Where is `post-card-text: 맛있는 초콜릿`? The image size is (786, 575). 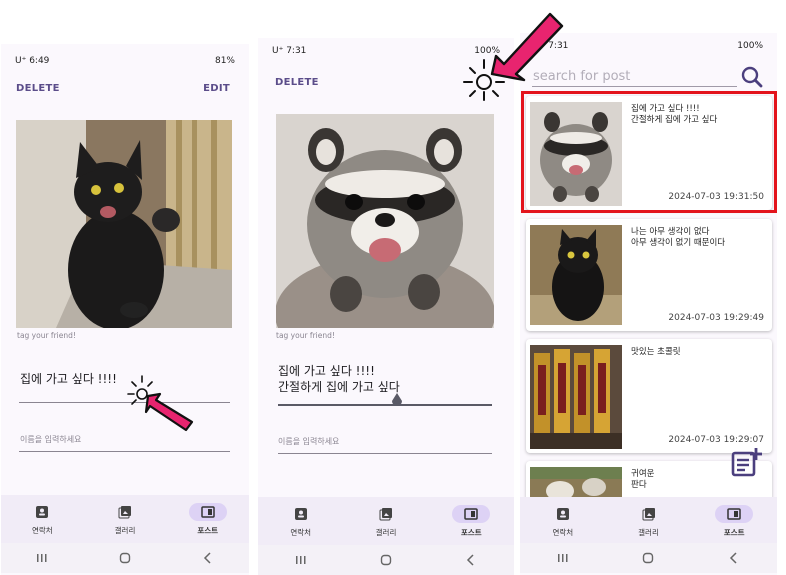 post-card-text: 맛있는 초콜릿 is located at coordinates (656, 352).